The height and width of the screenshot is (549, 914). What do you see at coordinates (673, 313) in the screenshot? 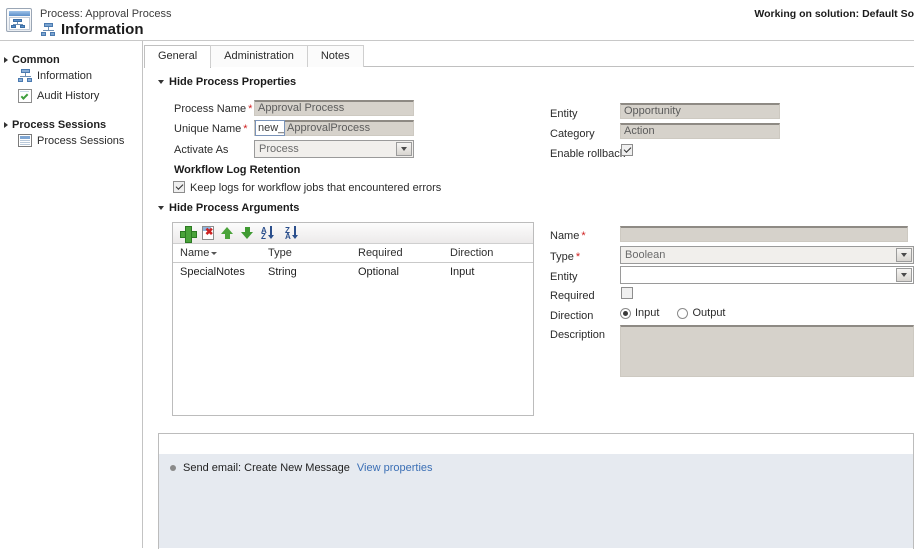
I see `direction-radio-group: Input Output` at bounding box center [673, 313].